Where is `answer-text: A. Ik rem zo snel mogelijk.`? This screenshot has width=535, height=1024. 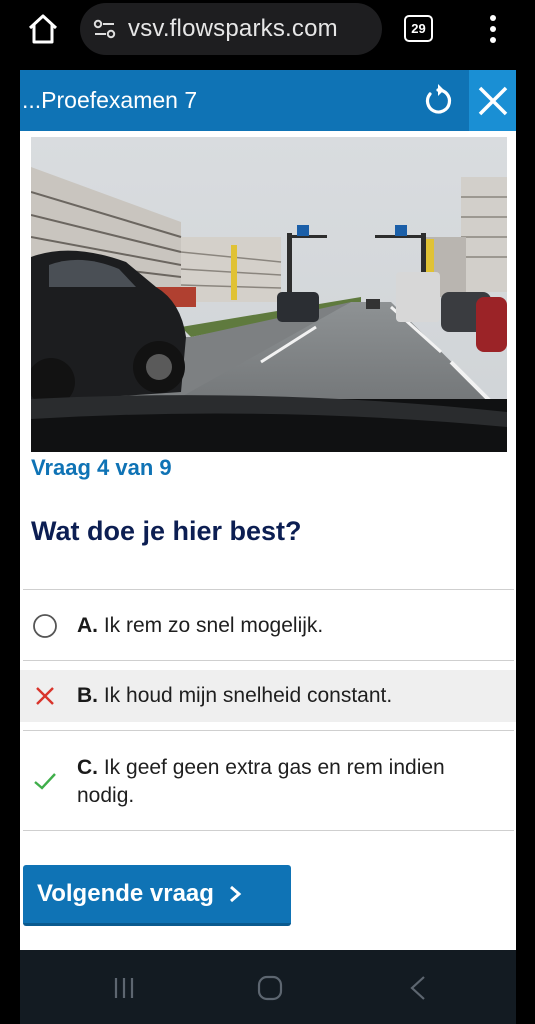 answer-text: A. Ik rem zo snel mogelijk. is located at coordinates (200, 626).